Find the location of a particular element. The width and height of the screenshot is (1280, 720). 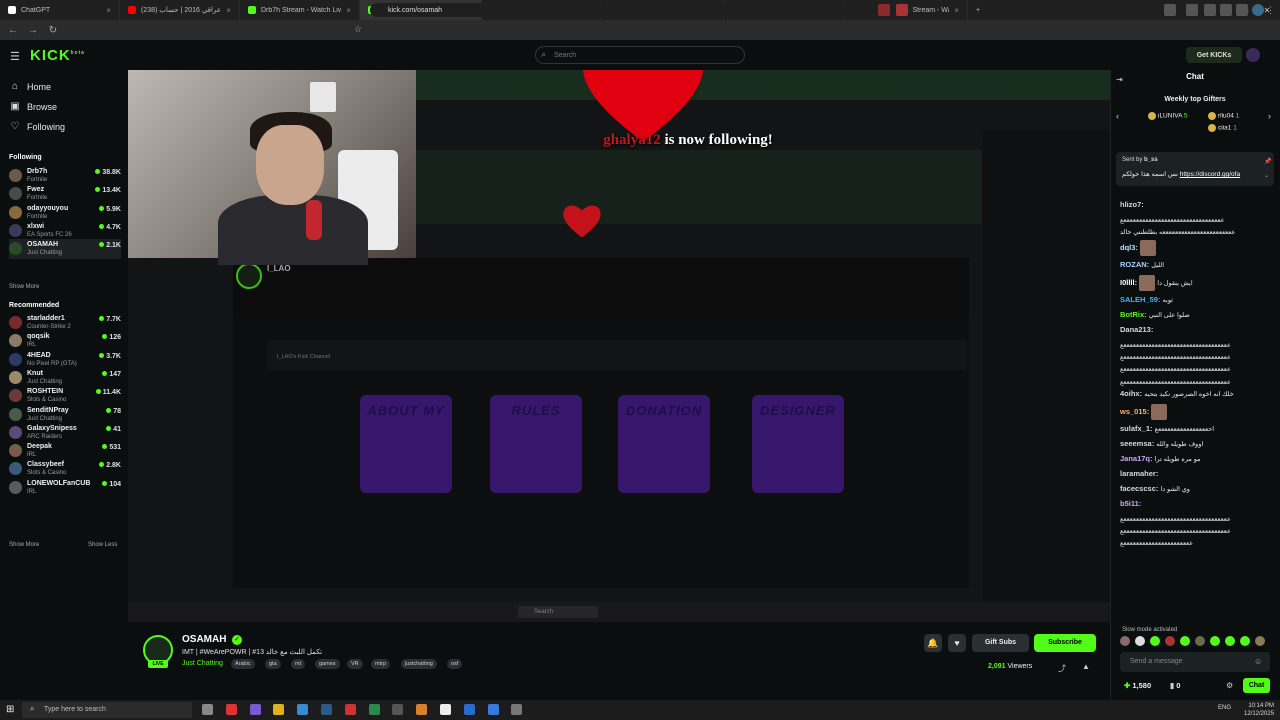

sidebar-channel: Drb7h Fortnite 38.8K is located at coordinates (65, 176).